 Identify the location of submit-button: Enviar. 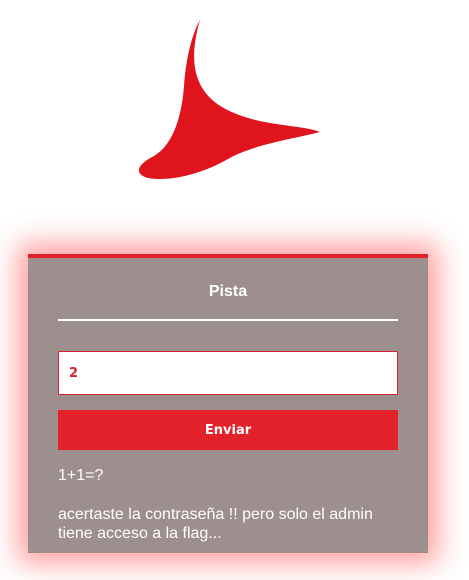
(228, 430).